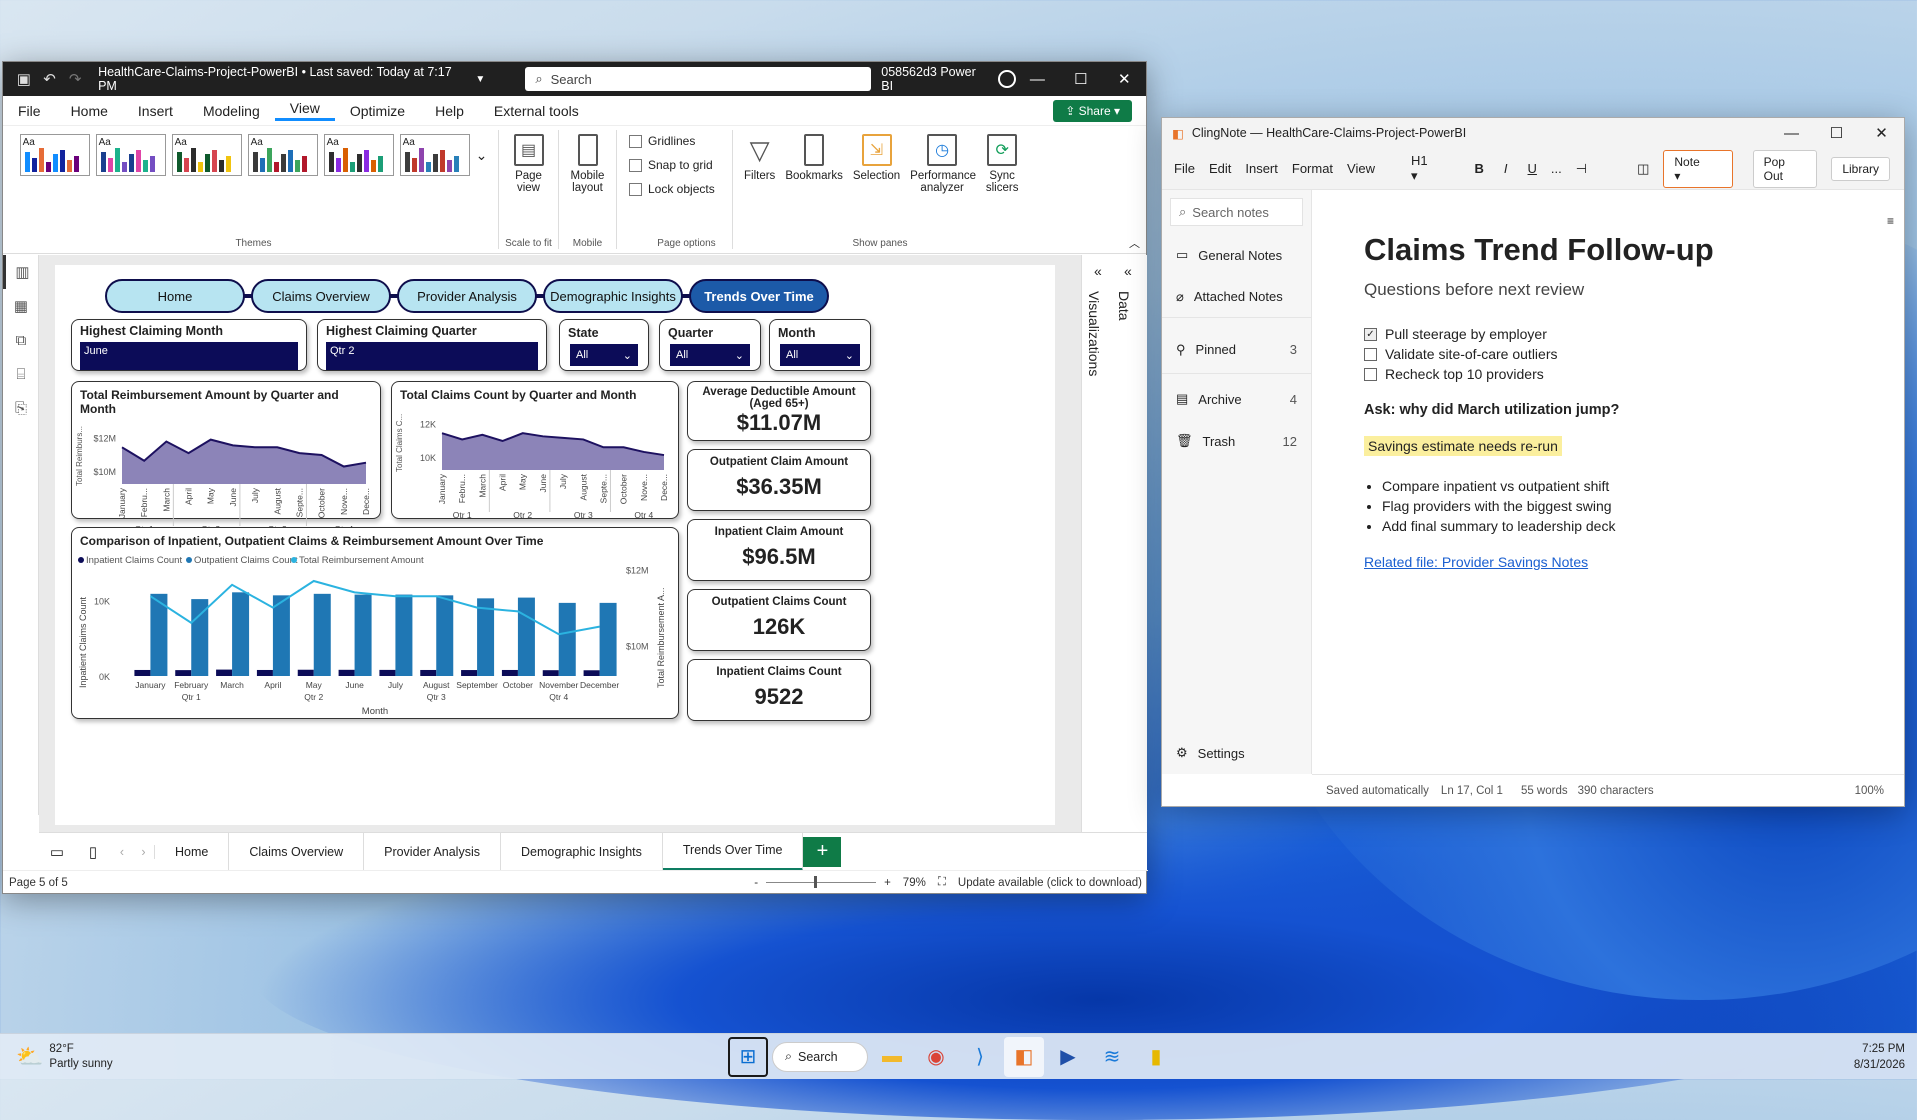 Image resolution: width=1917 pixels, height=1120 pixels. I want to click on vscode-icon: ⟩, so click(980, 1057).